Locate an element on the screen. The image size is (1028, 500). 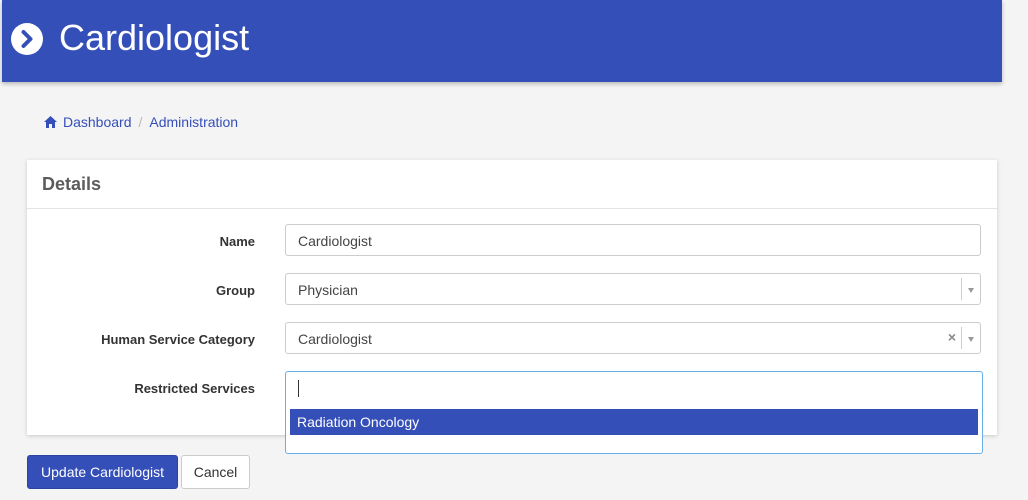
page-title: Cardiologist is located at coordinates (154, 37).